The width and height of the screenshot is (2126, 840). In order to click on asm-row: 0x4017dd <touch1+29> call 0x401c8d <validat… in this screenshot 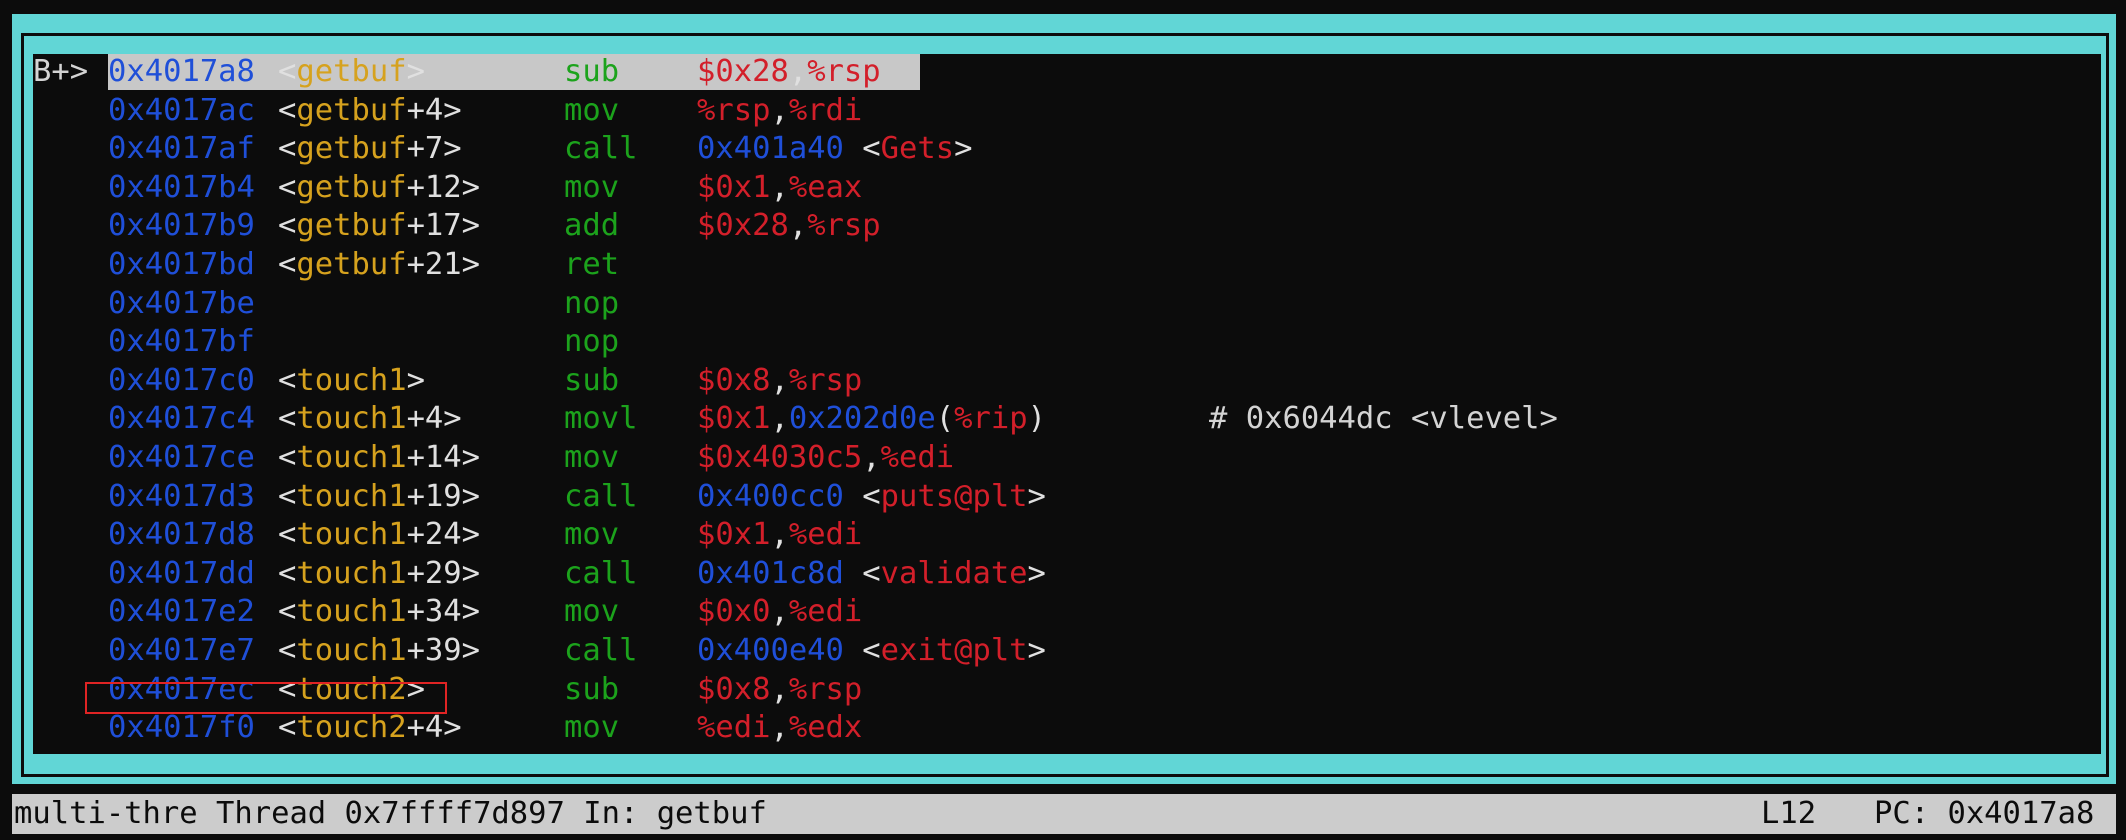, I will do `click(1067, 573)`.